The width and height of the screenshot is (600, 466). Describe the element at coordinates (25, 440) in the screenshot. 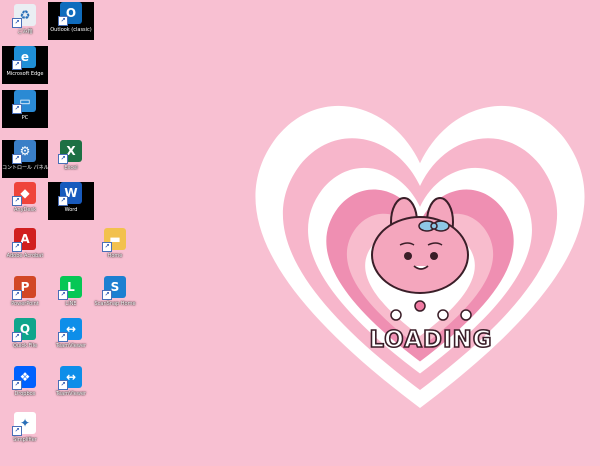

I see `desktop-icon-label: Simplifier` at that location.